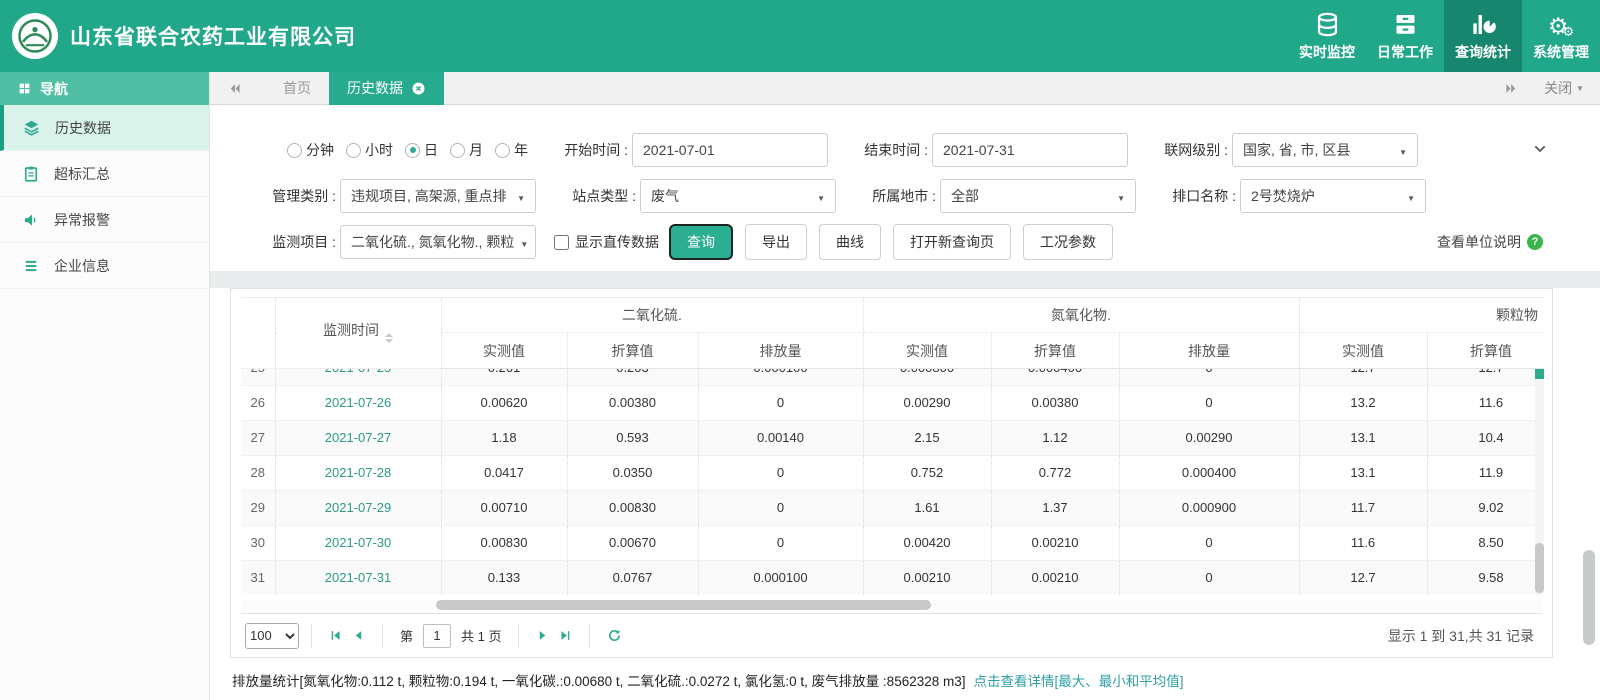  I want to click on page-number-input, so click(437, 635).